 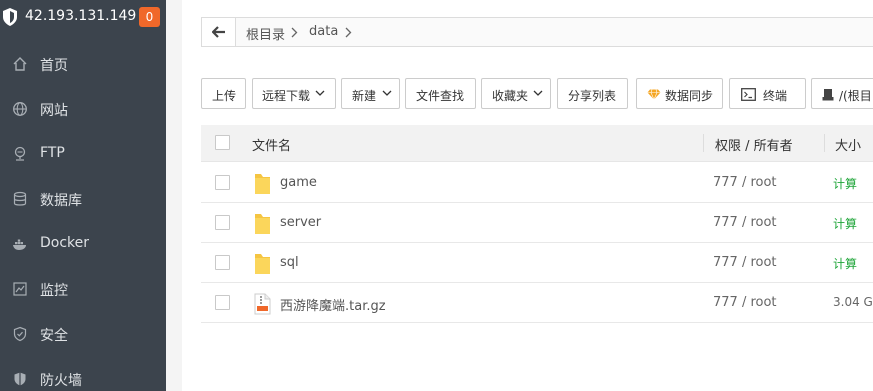 What do you see at coordinates (298, 182) in the screenshot?
I see `file-name: game` at bounding box center [298, 182].